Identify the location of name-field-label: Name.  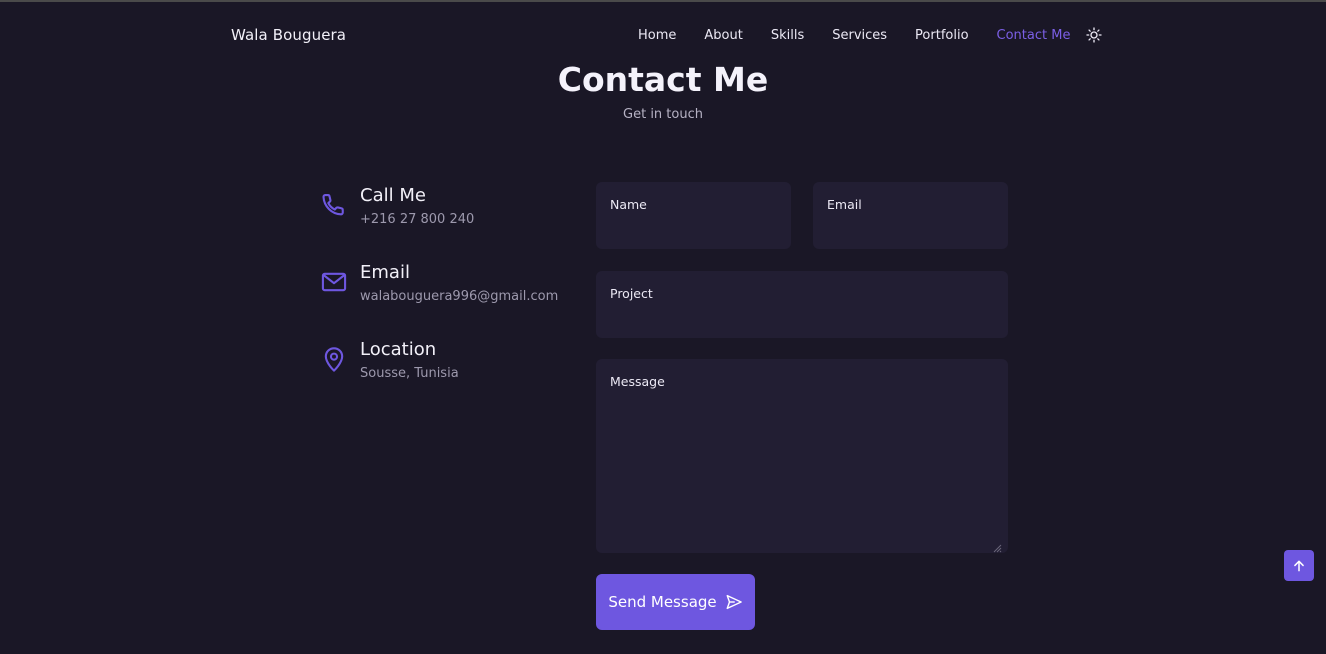
(628, 204).